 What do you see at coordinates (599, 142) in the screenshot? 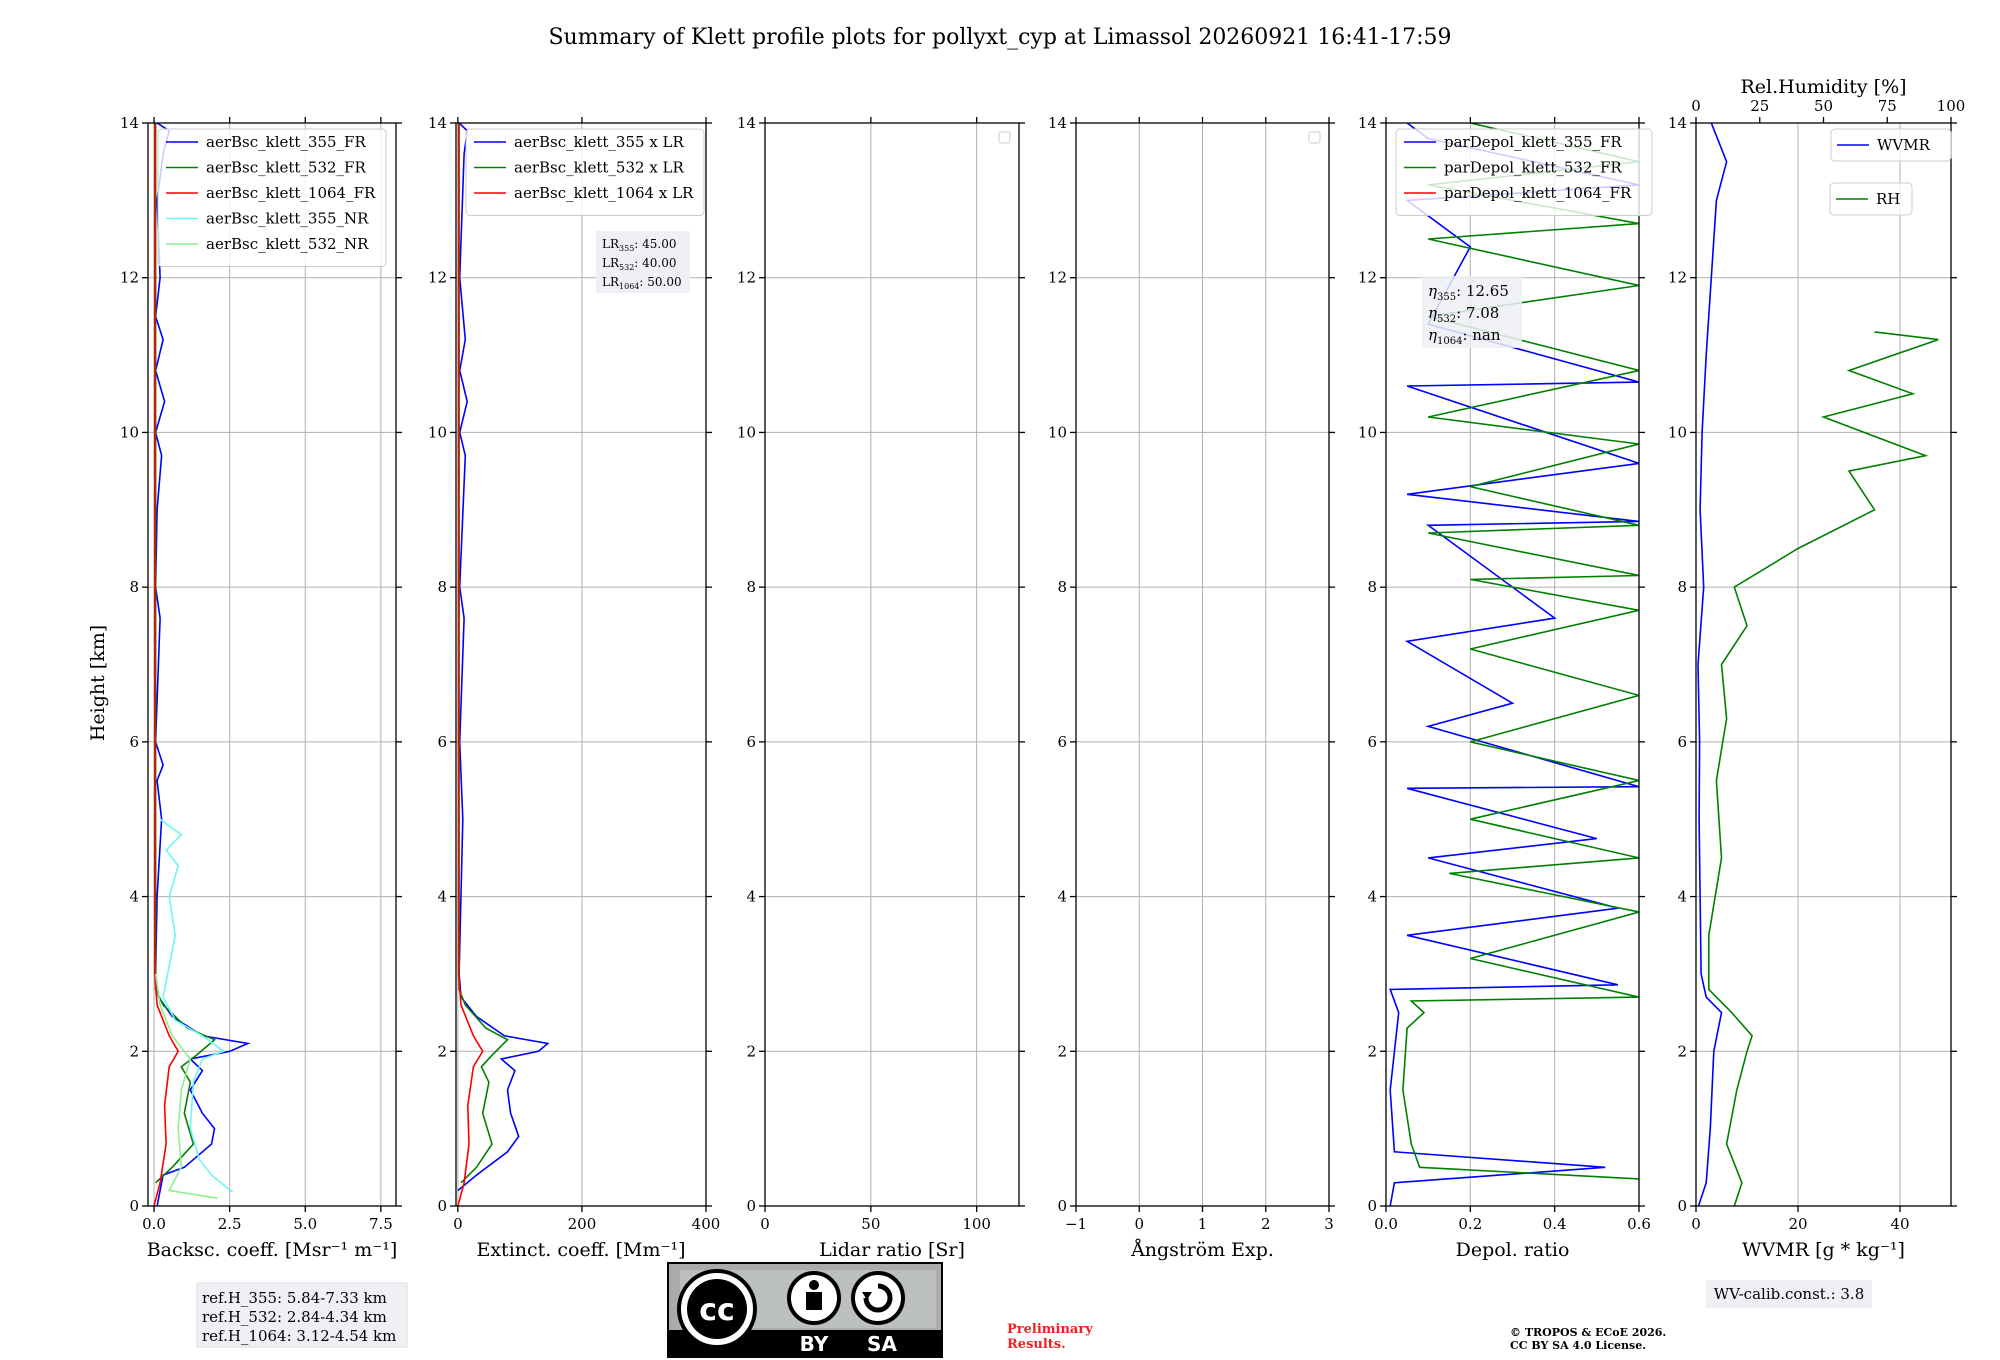
I see `legend-entry: aerBsc_klett_355 x LR` at bounding box center [599, 142].